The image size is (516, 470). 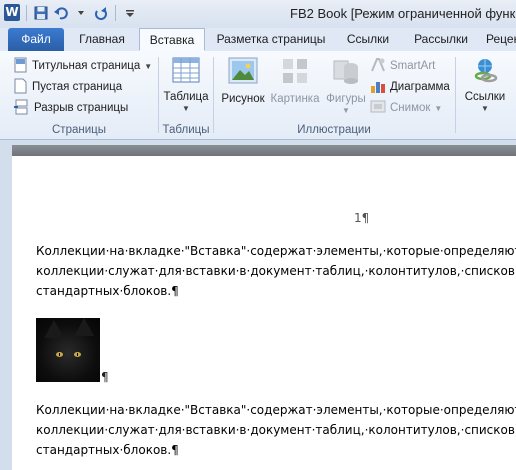 I want to click on blank-page-icon, so click(x=21, y=87).